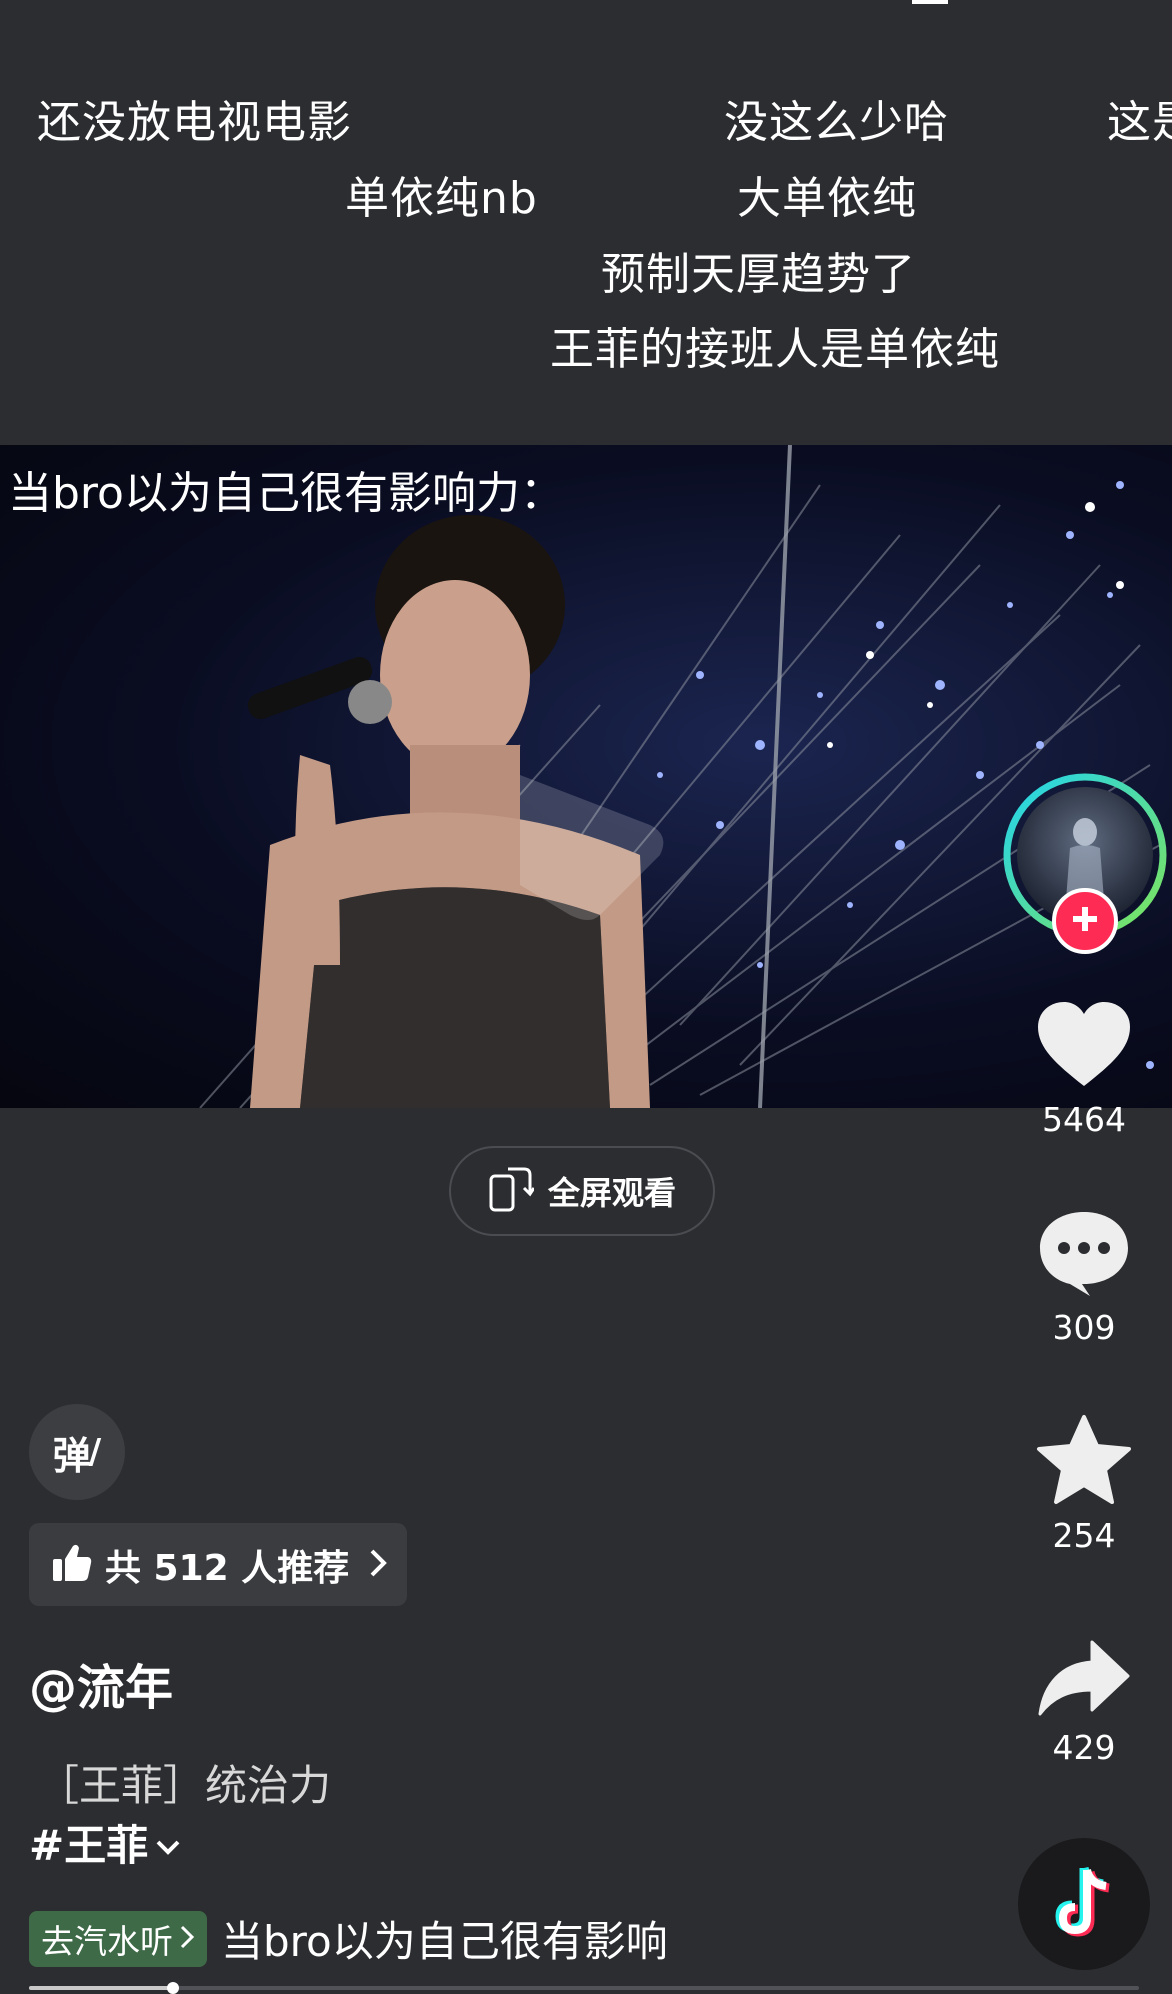 The width and height of the screenshot is (1172, 1994). Describe the element at coordinates (227, 1568) in the screenshot. I see `recommend-count-label: 共 512 人推荐` at that location.